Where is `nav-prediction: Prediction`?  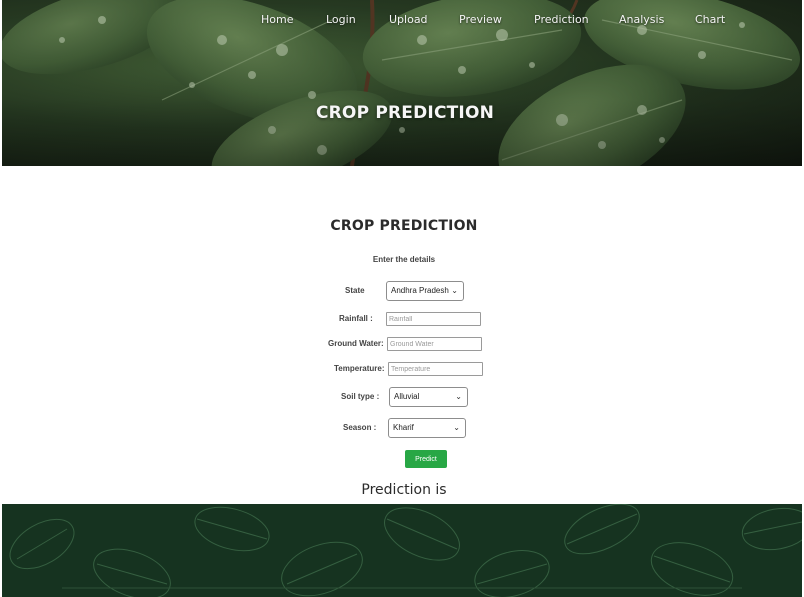 nav-prediction: Prediction is located at coordinates (561, 19).